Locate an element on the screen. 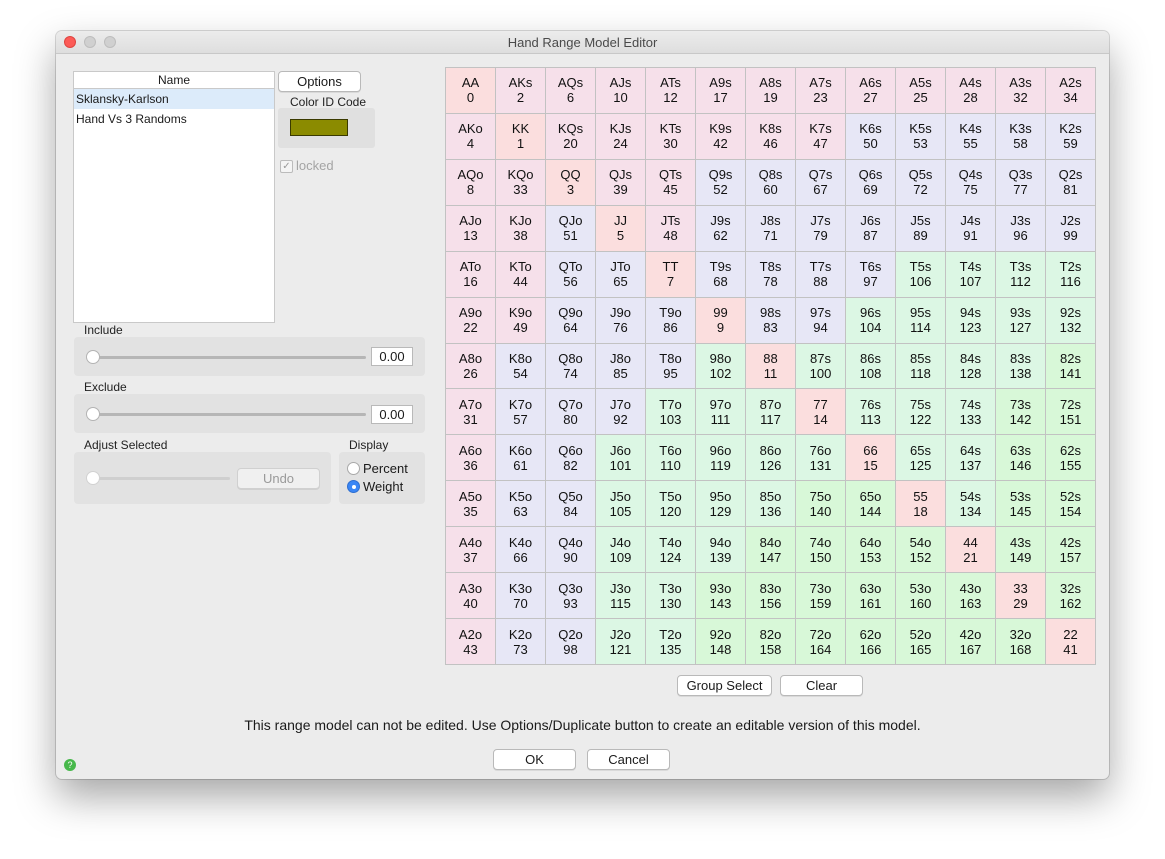 The height and width of the screenshot is (859, 1165). hand-cell: 93s 127 is located at coordinates (1020, 320).